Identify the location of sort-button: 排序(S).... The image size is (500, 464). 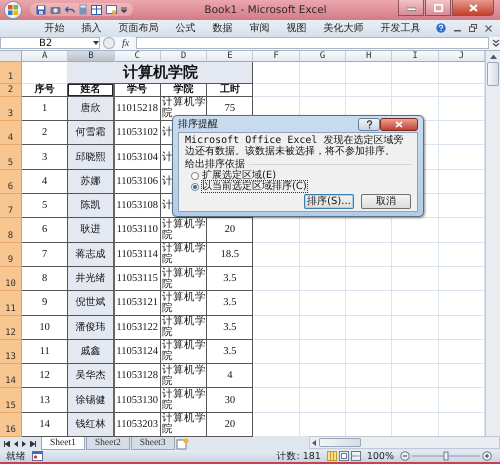
(329, 201).